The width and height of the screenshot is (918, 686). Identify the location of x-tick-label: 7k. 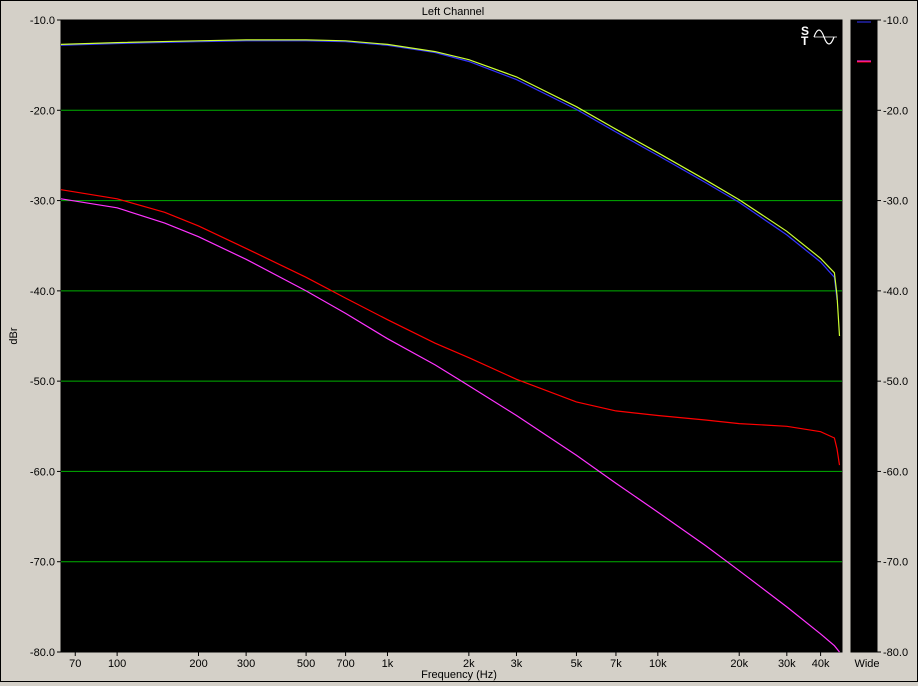
(616, 664).